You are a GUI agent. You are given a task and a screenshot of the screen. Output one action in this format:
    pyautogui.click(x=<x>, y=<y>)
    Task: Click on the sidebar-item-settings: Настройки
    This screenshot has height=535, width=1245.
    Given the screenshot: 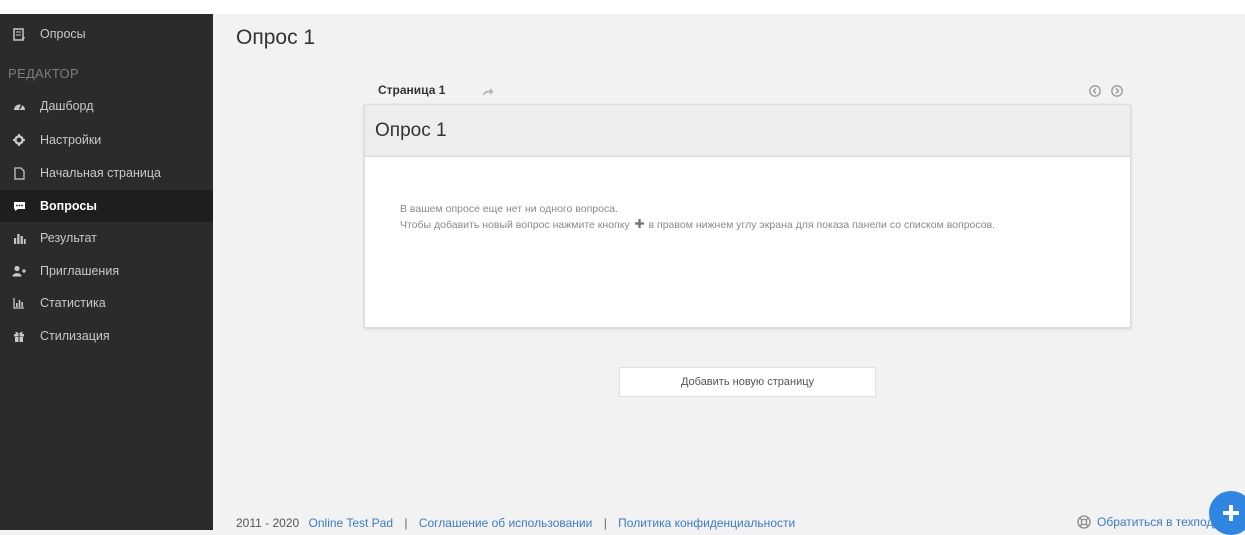 What is the action you would take?
    pyautogui.click(x=106, y=140)
    